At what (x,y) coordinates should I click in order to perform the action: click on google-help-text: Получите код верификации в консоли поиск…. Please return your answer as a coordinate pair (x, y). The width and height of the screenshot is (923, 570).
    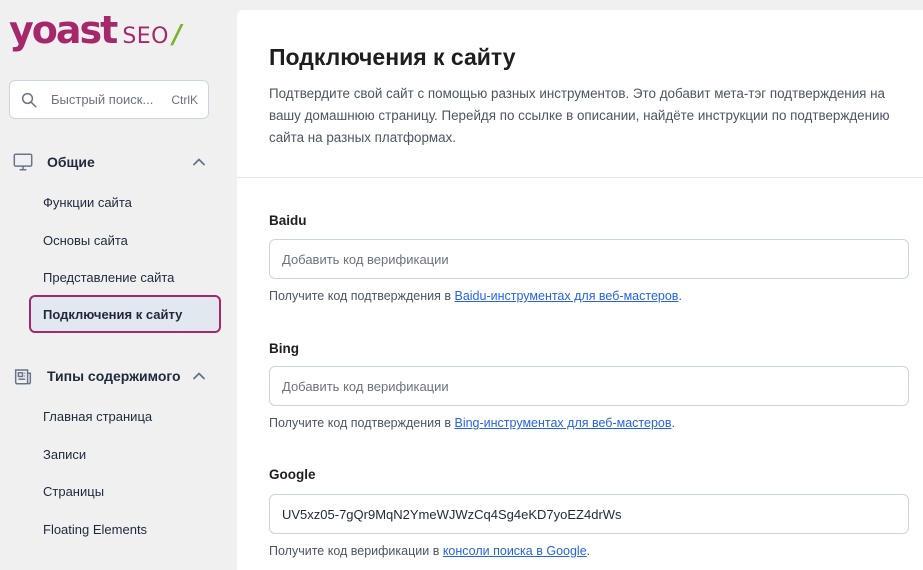
    Looking at the image, I should click on (429, 551).